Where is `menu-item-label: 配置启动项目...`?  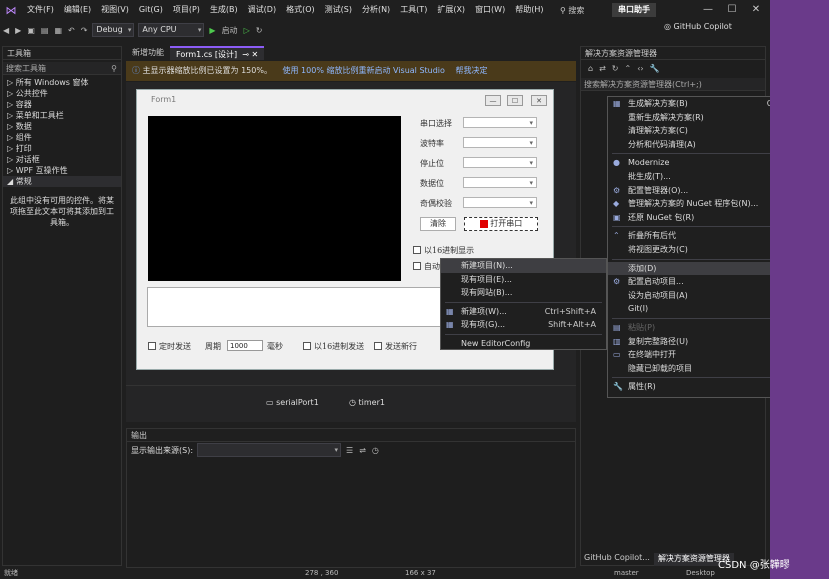
menu-item-label: 配置启动项目... is located at coordinates (656, 282).